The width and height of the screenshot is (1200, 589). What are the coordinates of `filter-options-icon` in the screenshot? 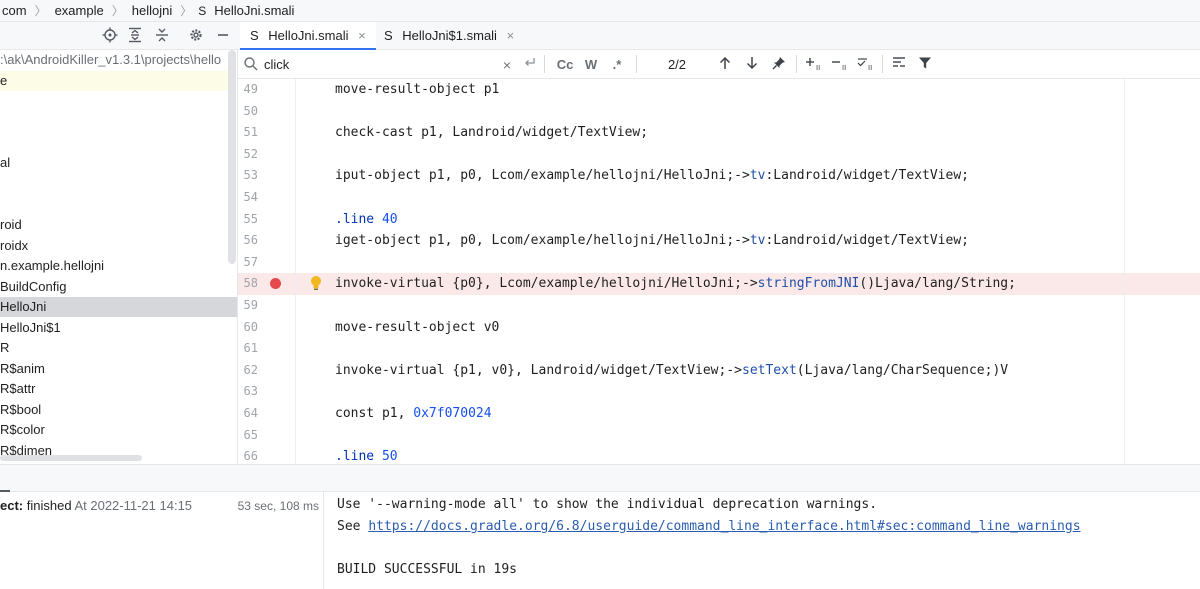 It's located at (899, 65).